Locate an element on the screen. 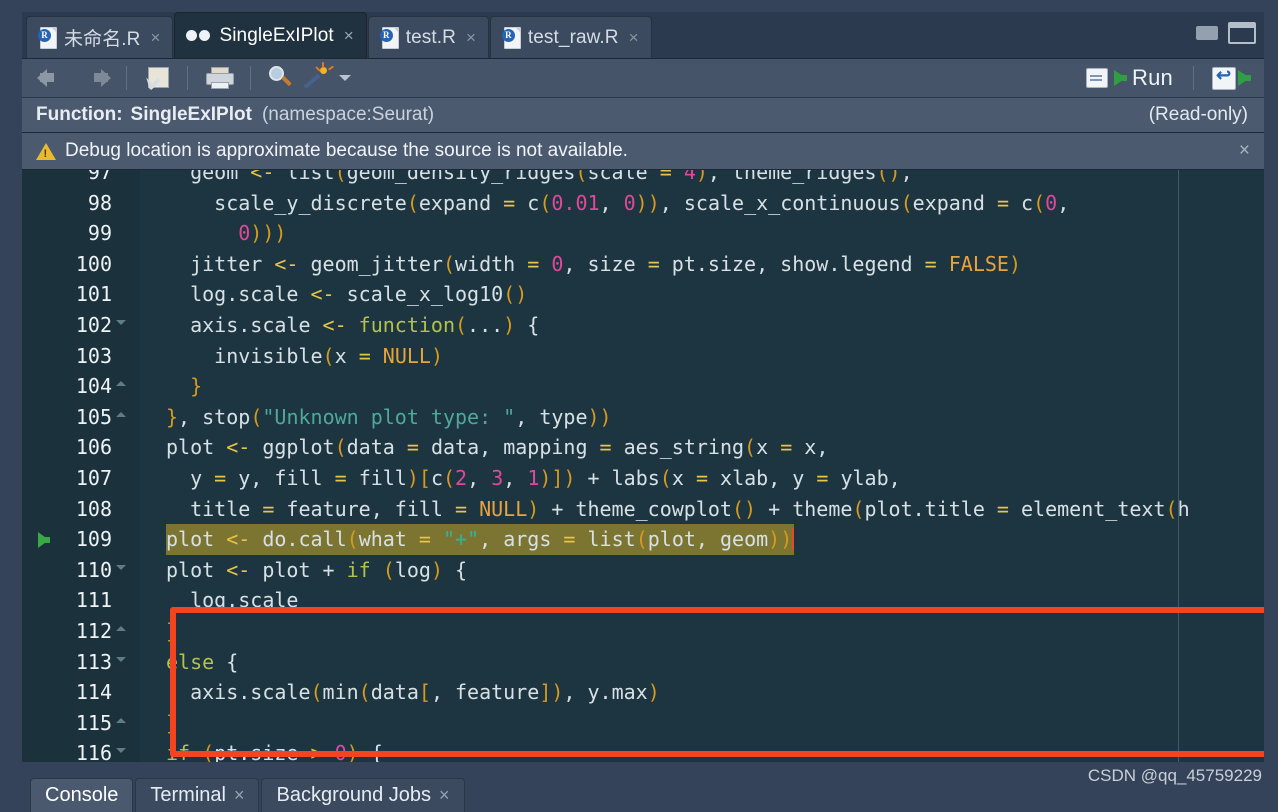 Image resolution: width=1278 pixels, height=812 pixels. run-arrow-icon is located at coordinates (1121, 78).